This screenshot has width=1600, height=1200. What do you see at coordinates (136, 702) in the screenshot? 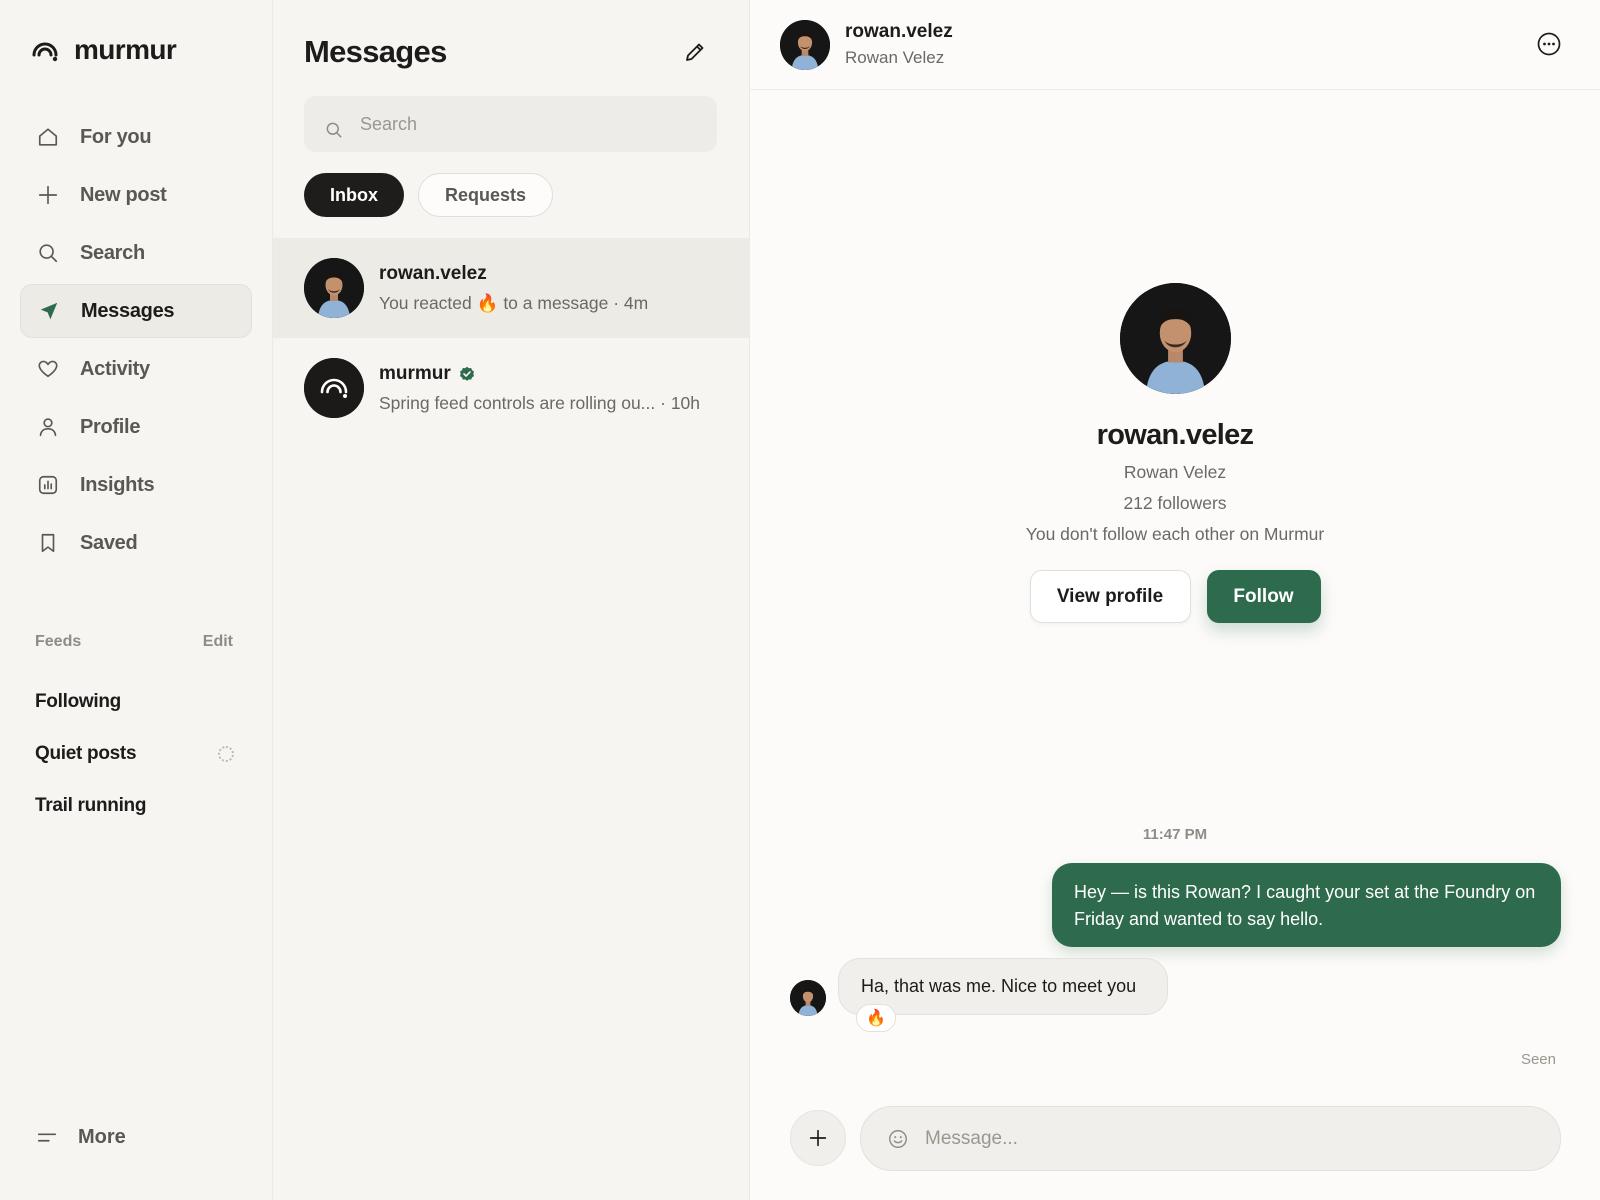
I see `feed-item-following: Following` at bounding box center [136, 702].